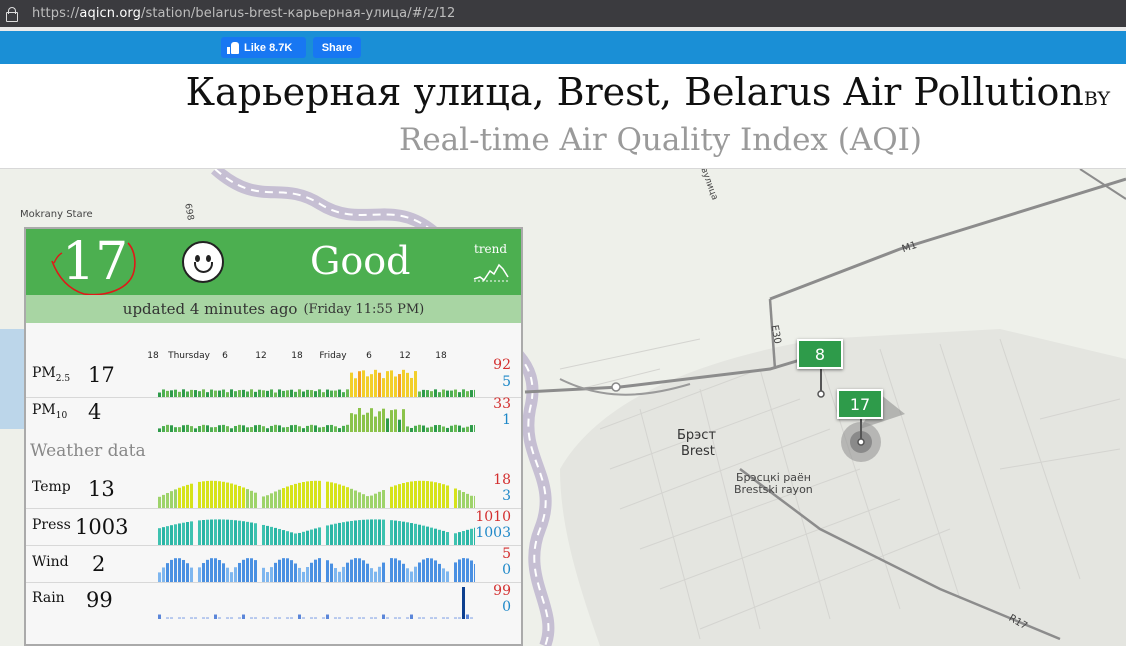 The width and height of the screenshot is (1126, 646). I want to click on rain-history-chart, so click(315, 603).